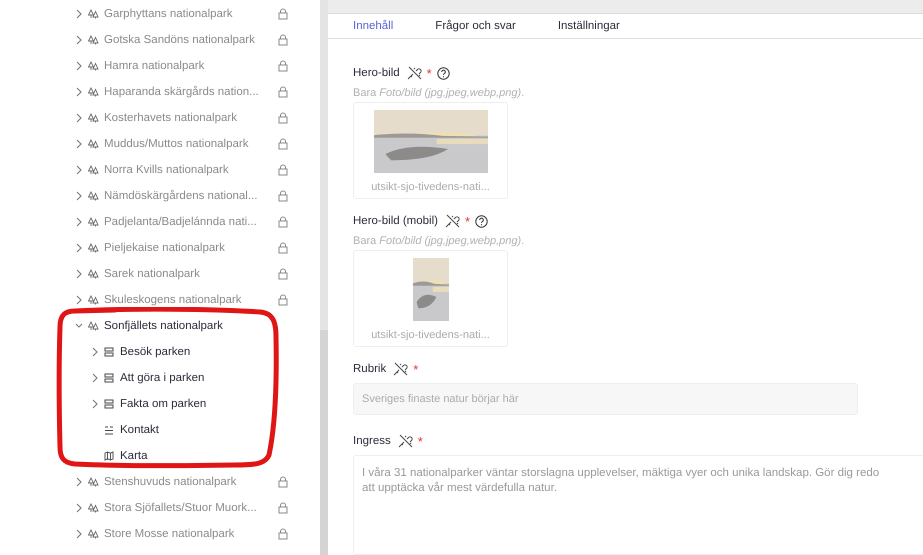 Image resolution: width=923 pixels, height=555 pixels. I want to click on tree-item: Norra Kvills nationalpark, so click(191, 170).